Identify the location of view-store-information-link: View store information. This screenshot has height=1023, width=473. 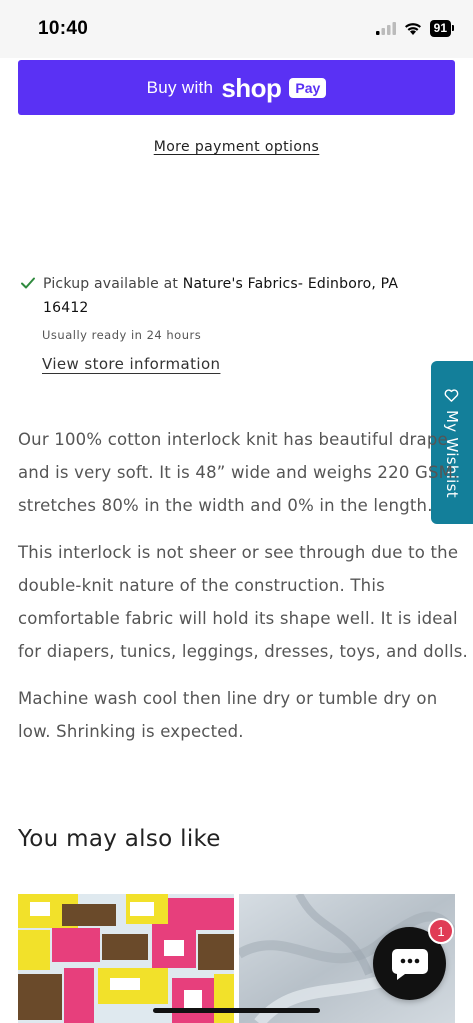
(131, 364).